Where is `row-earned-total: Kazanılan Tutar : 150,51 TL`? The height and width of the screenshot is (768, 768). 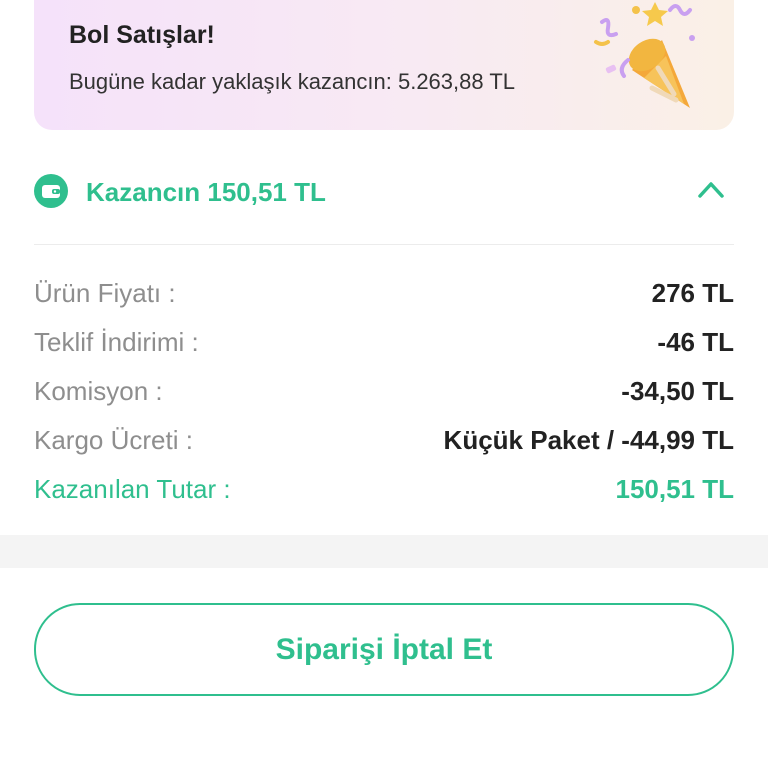
row-earned-total: Kazanılan Tutar : 150,51 TL is located at coordinates (384, 491).